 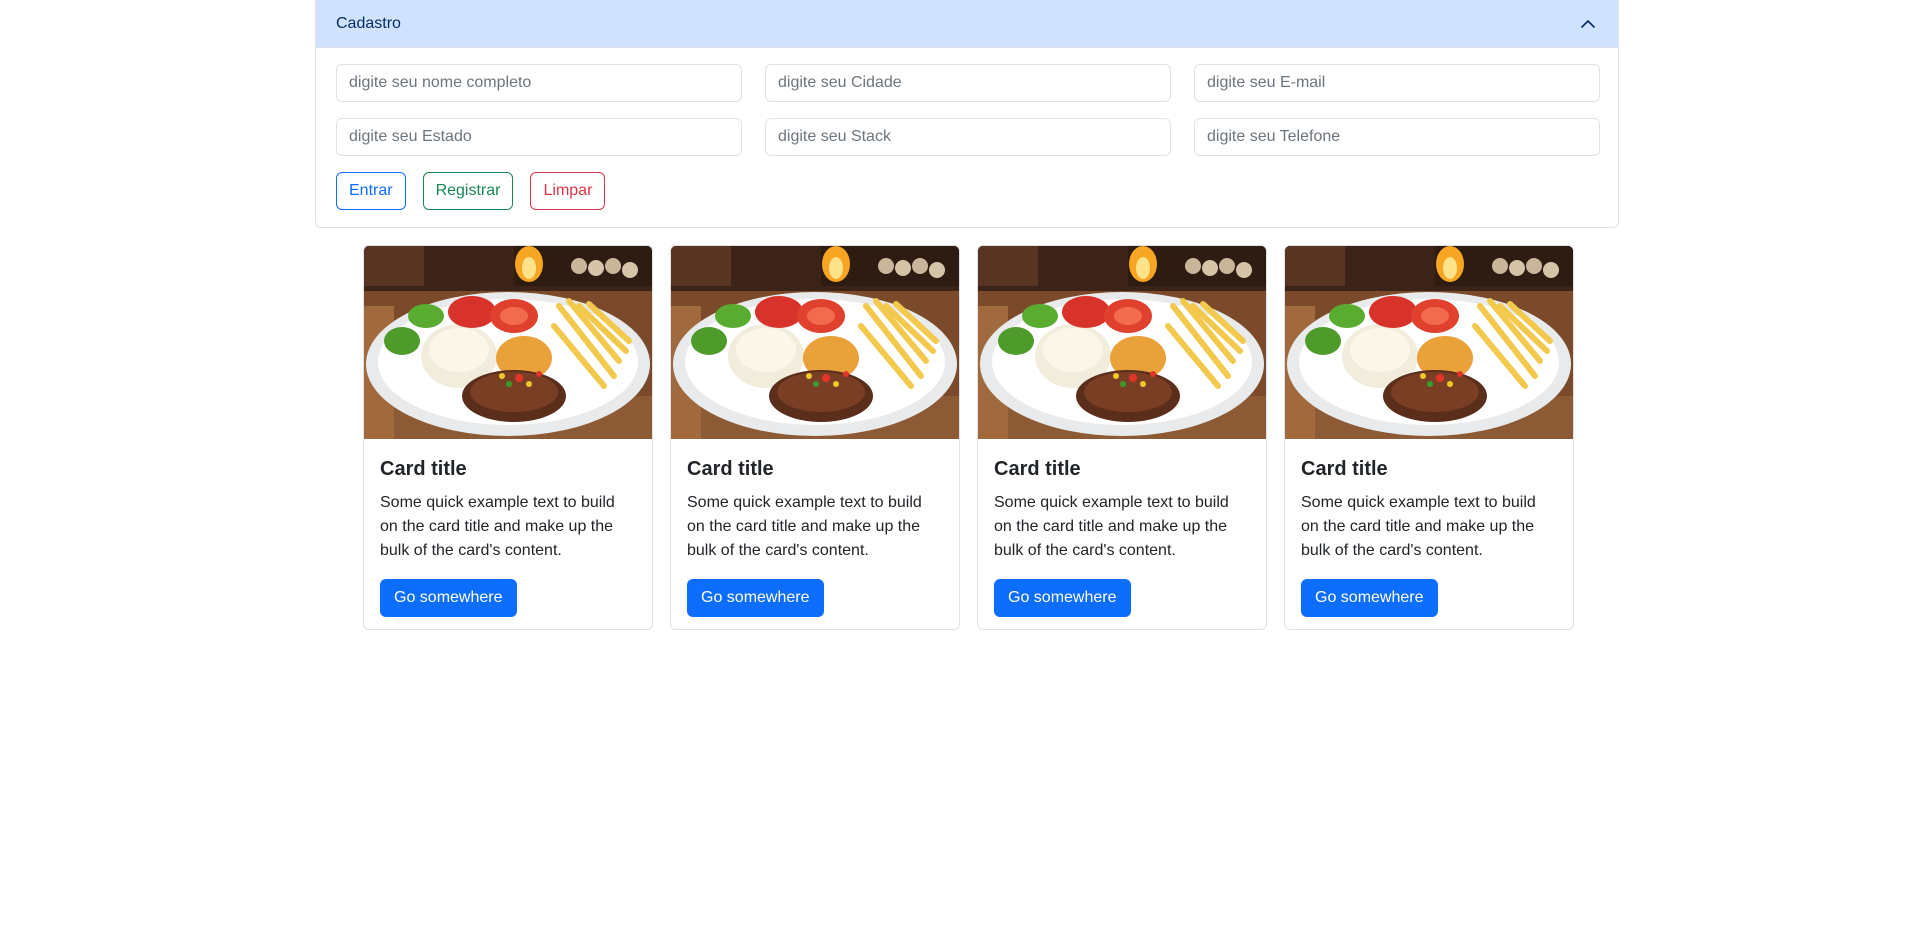 What do you see at coordinates (568, 191) in the screenshot?
I see `limpar-button: Limpar` at bounding box center [568, 191].